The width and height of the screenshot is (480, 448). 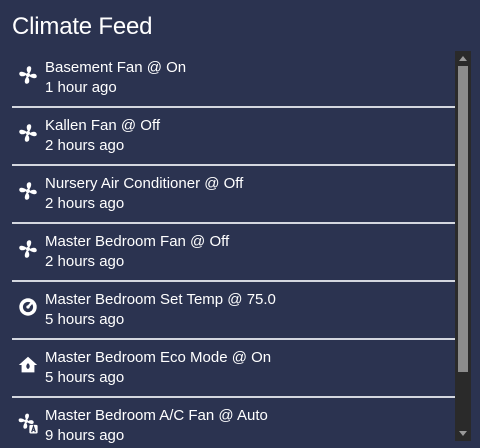 I want to click on feed-scrollbar, so click(x=463, y=246).